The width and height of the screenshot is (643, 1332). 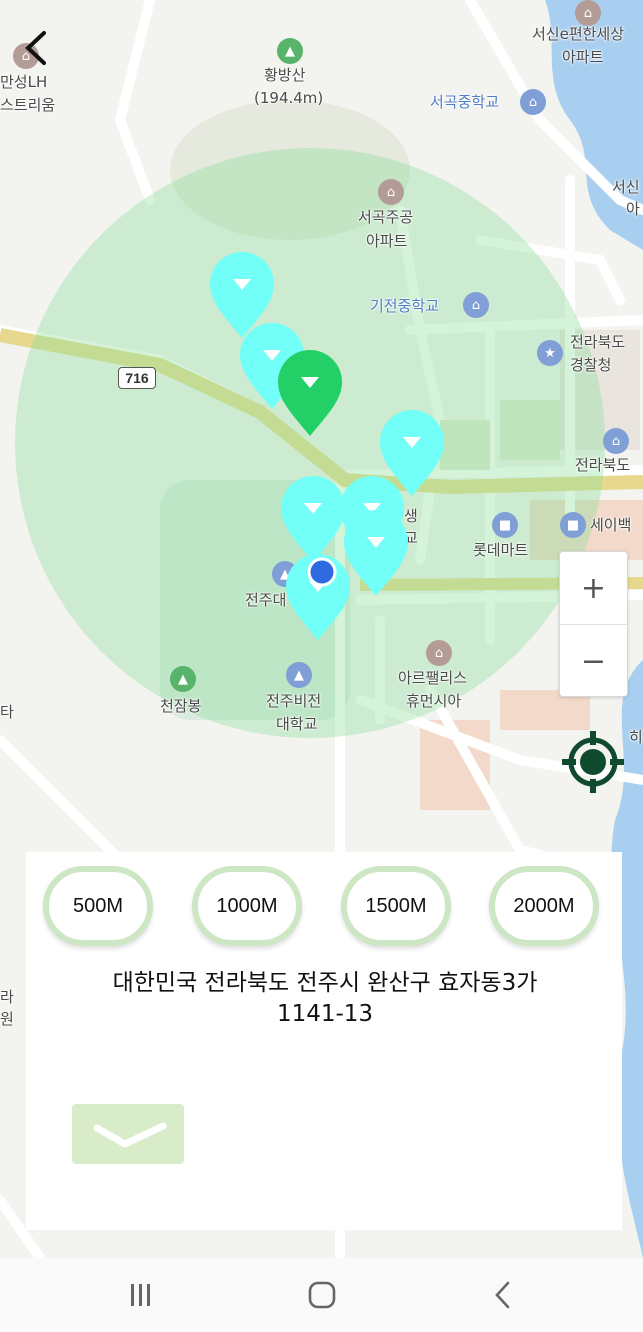 I want to click on current-location-dot, so click(x=322, y=572).